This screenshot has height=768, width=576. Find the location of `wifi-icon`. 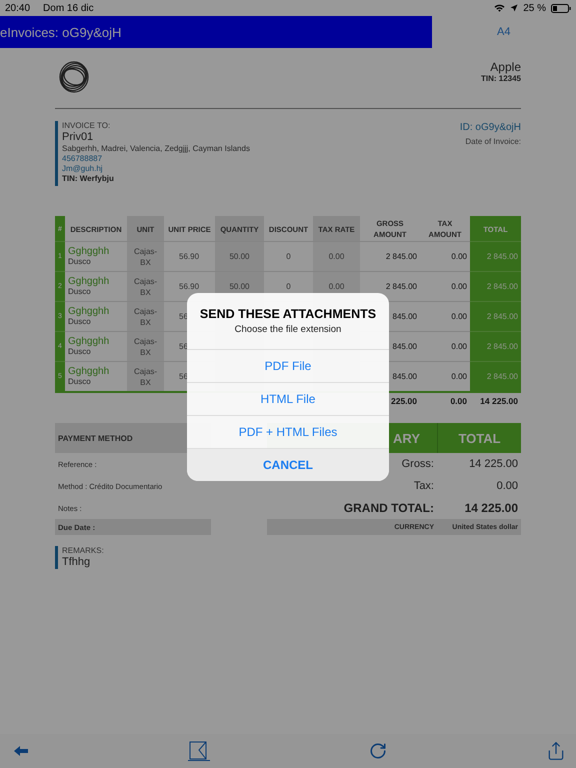

wifi-icon is located at coordinates (500, 8).